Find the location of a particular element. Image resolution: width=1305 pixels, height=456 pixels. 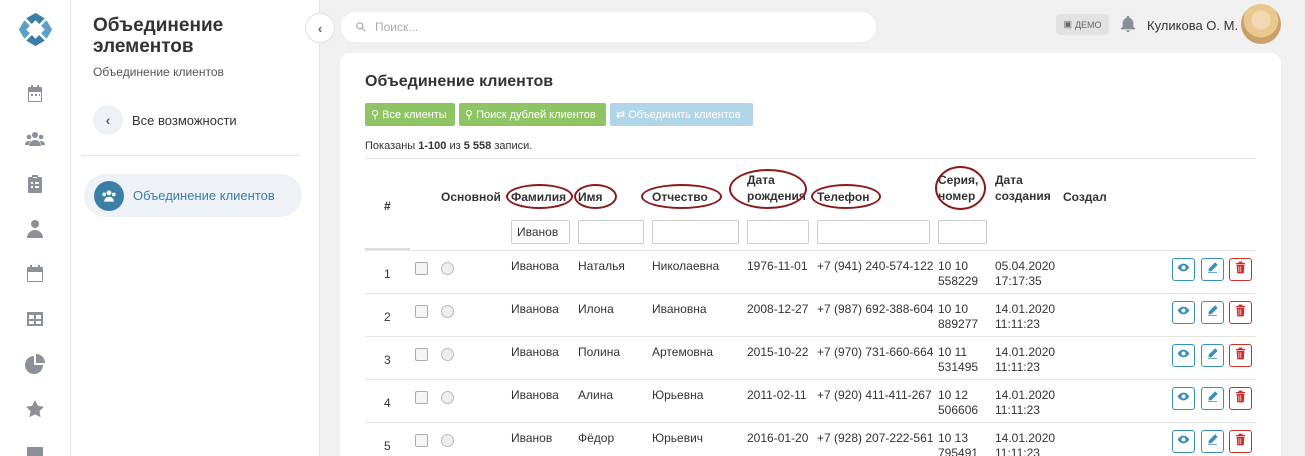

column-header-last-name: Фамилия is located at coordinates (538, 197).